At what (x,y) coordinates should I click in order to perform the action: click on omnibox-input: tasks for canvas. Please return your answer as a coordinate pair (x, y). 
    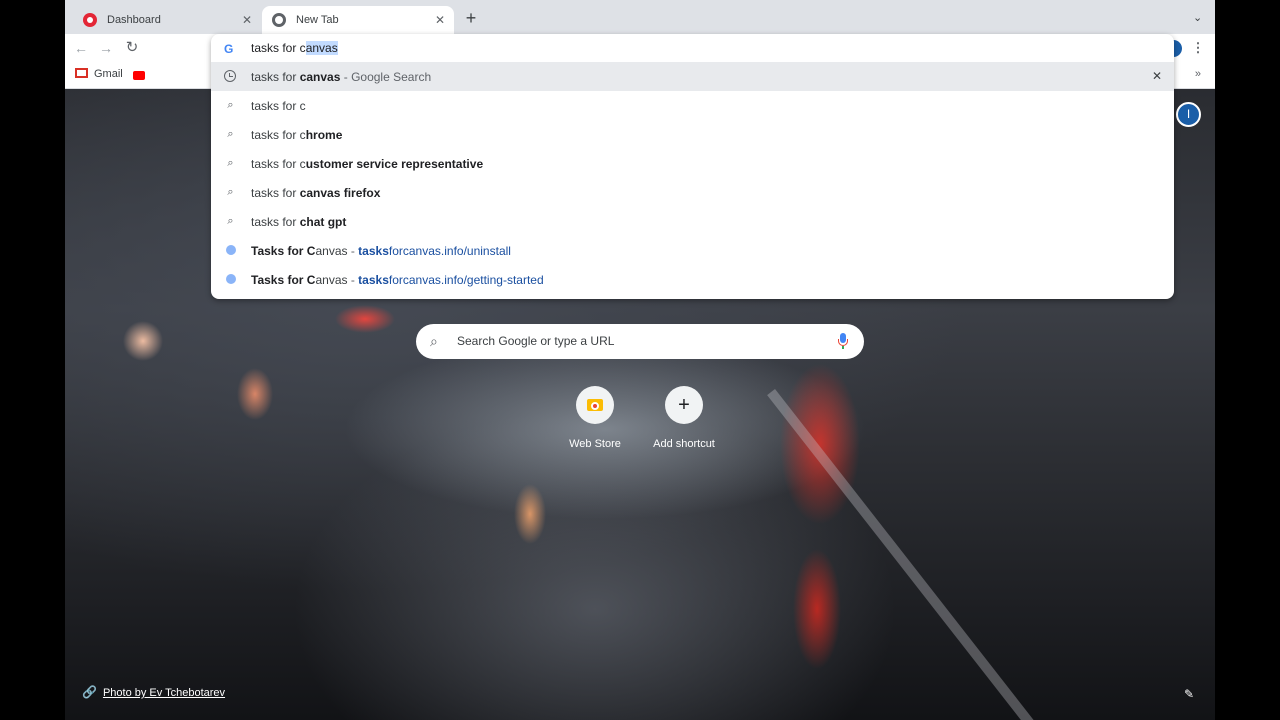
    Looking at the image, I should click on (294, 48).